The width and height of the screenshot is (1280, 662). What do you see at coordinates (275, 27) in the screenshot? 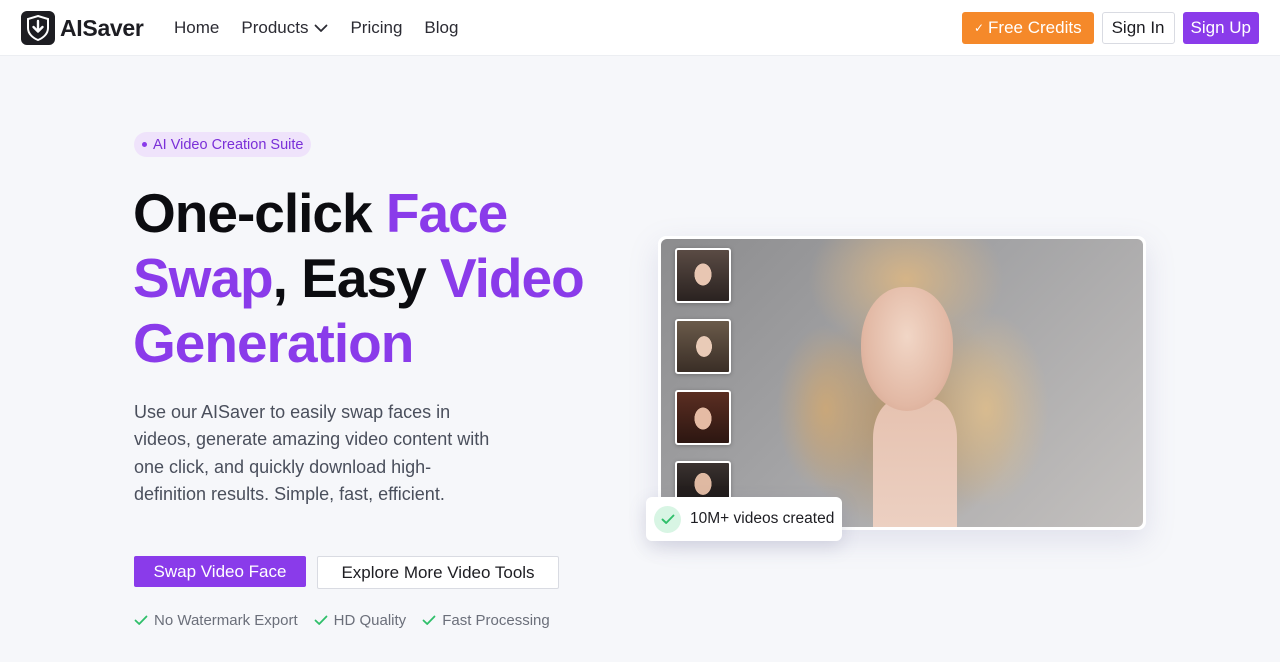
I see `nav-products-label: Products` at bounding box center [275, 27].